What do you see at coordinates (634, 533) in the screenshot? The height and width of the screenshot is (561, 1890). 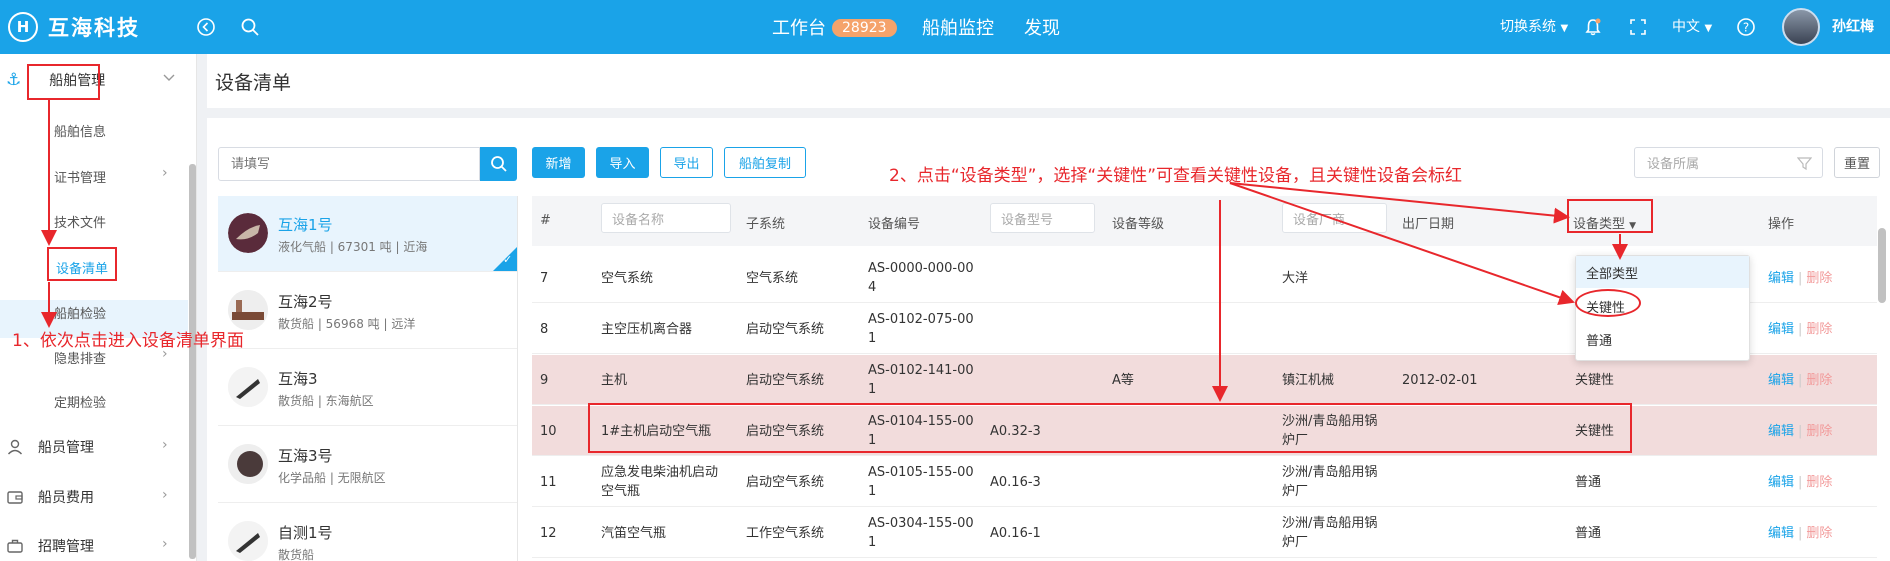 I see `cell-name: 汽笛空气瓶` at bounding box center [634, 533].